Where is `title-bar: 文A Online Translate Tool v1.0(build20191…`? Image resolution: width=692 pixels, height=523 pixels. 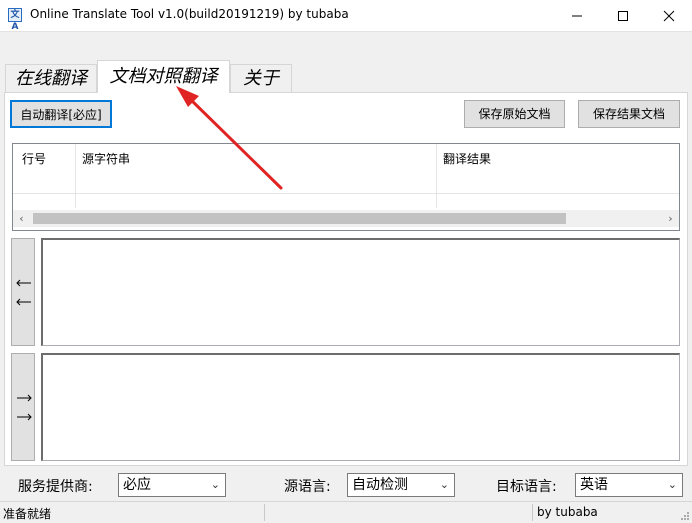
title-bar: 文A Online Translate Tool v1.0(build20191… is located at coordinates (346, 16).